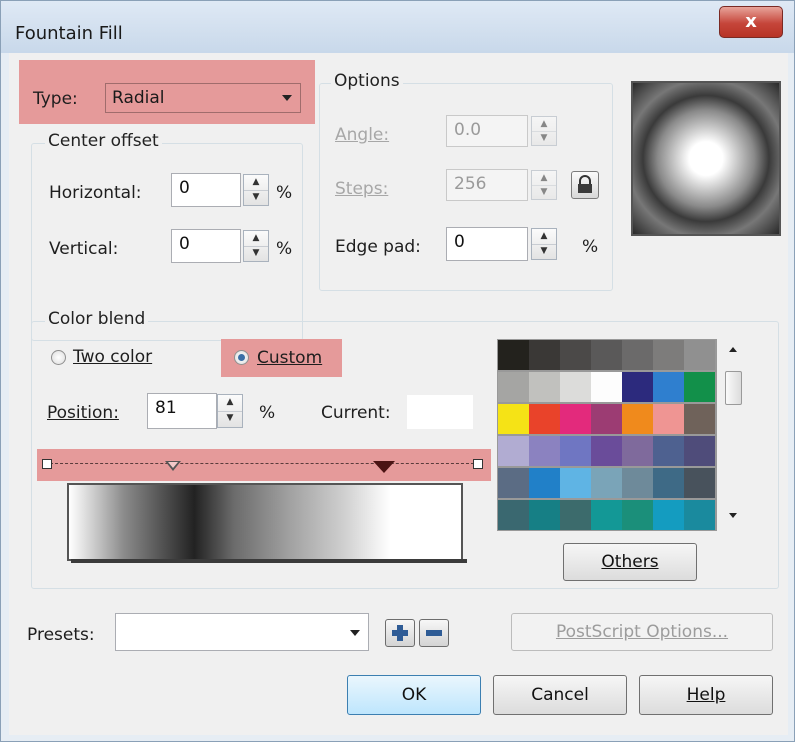 This screenshot has width=795, height=742. Describe the element at coordinates (544, 185) in the screenshot. I see `steps-stepper: ▲ ▼` at that location.